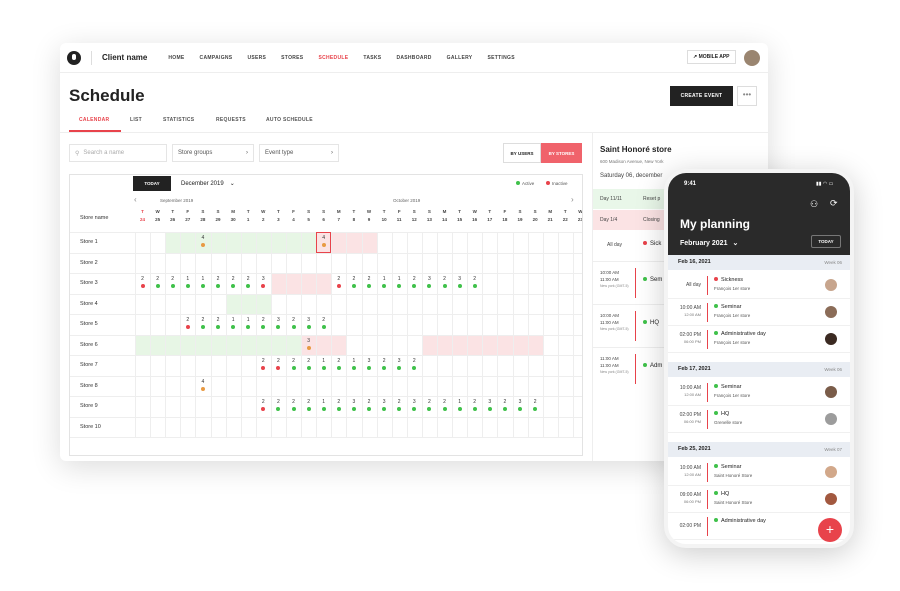 This screenshot has height=591, width=900. I want to click on users-icon: ⚇, so click(814, 204).